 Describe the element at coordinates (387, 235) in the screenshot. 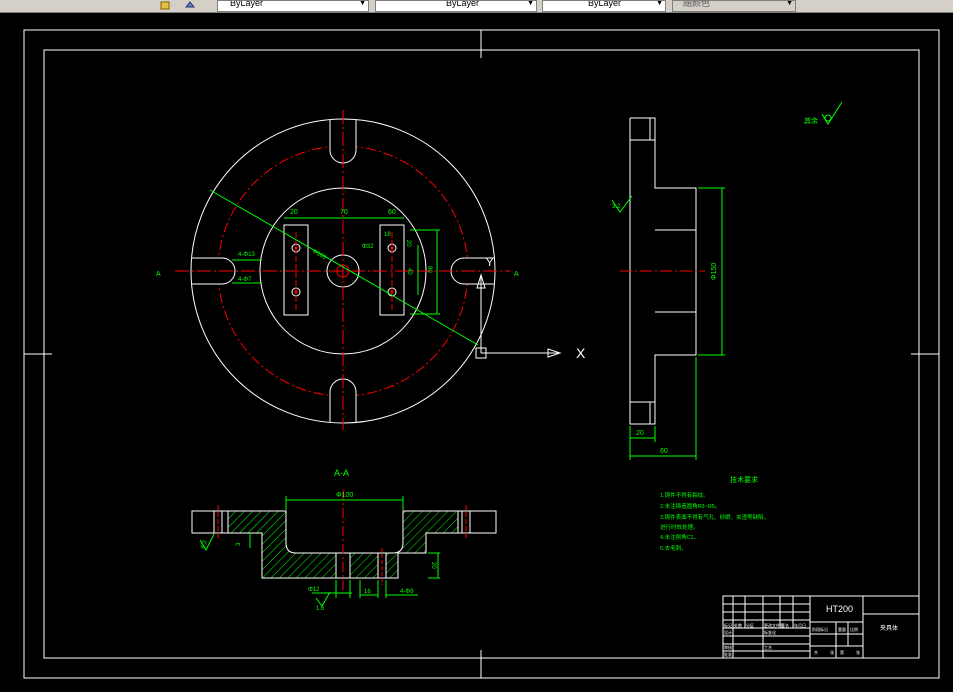

I see `dim-18: 18` at that location.